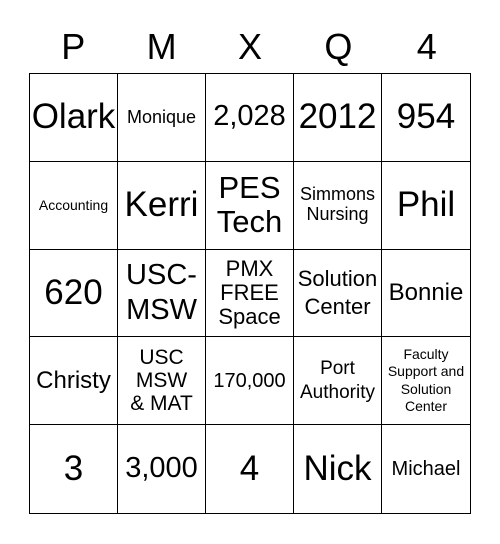 This screenshot has width=500, height=544. What do you see at coordinates (73, 46) in the screenshot?
I see `header-letter: P` at bounding box center [73, 46].